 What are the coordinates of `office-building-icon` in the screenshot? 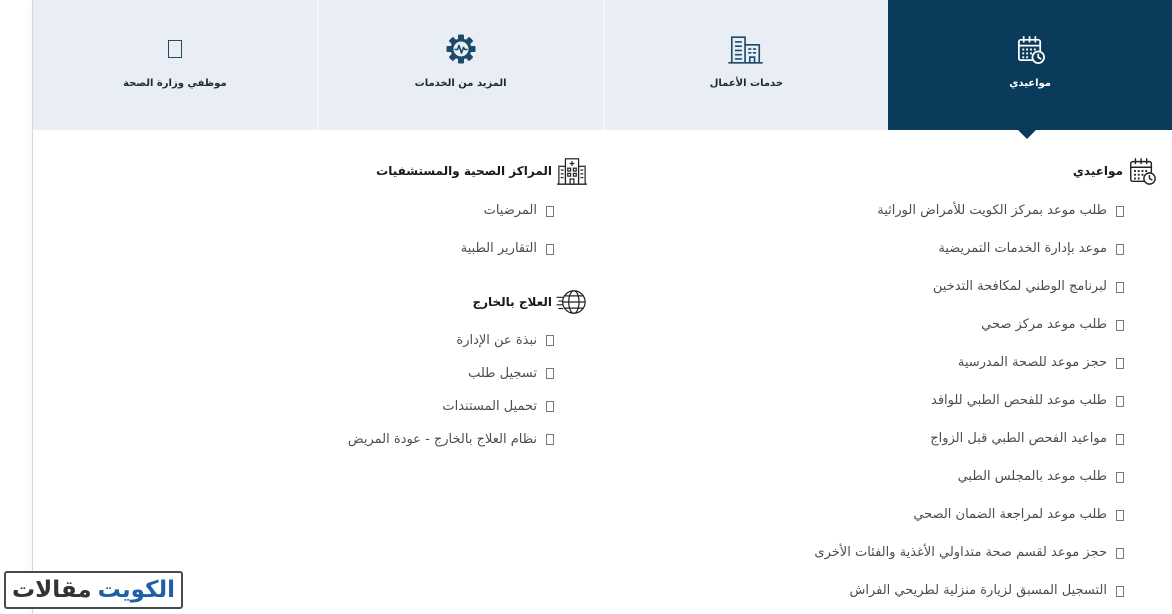 It's located at (747, 49).